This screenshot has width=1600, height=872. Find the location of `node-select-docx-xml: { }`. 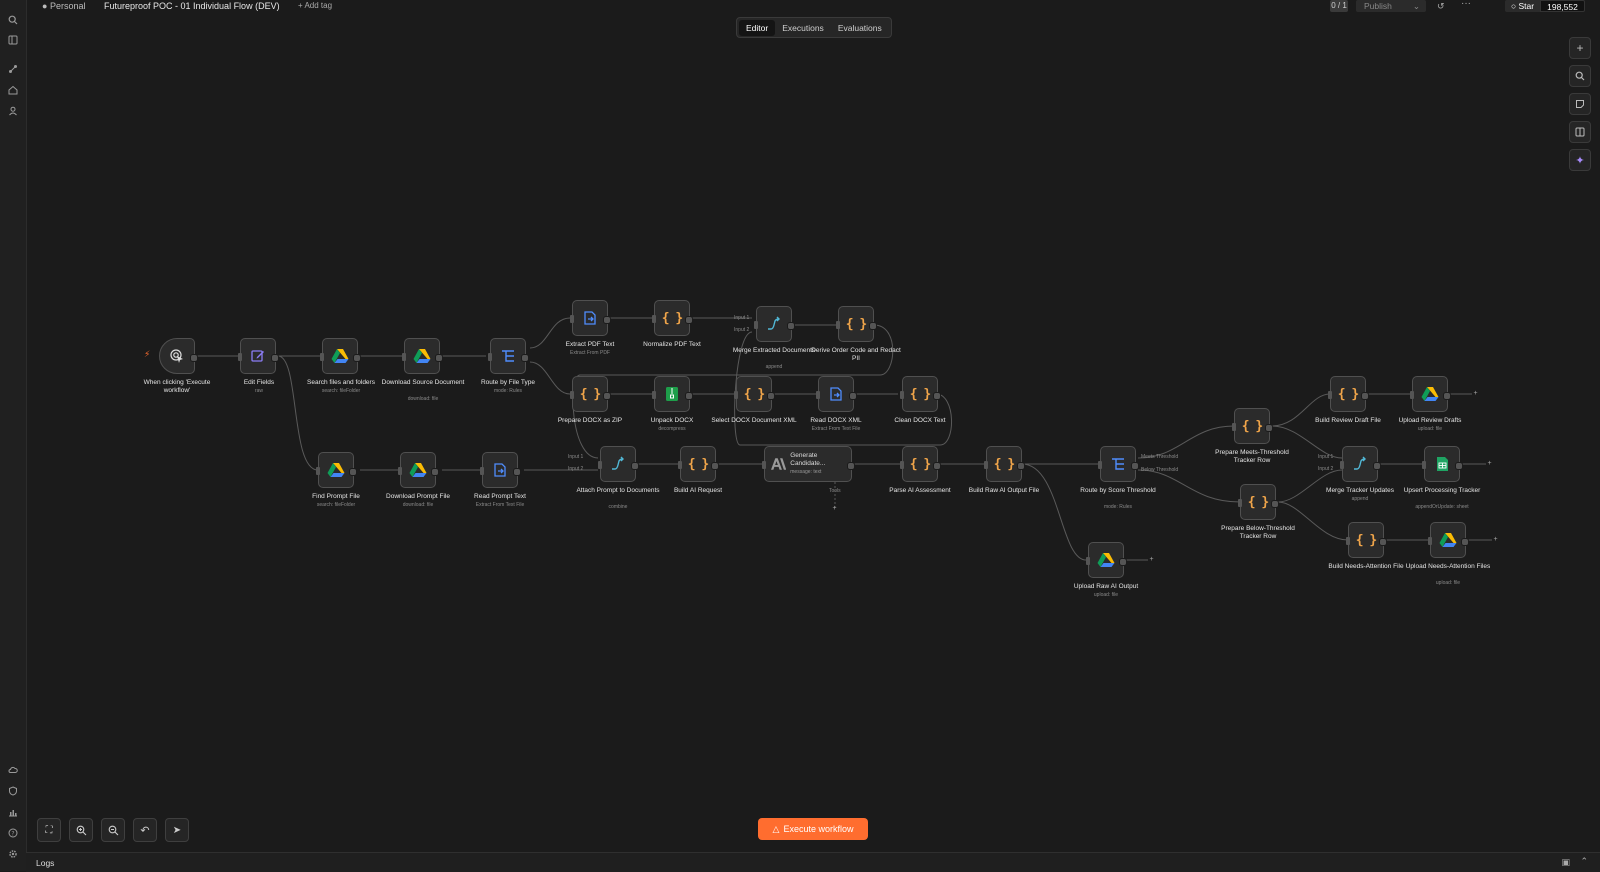

node-select-docx-xml: { } is located at coordinates (754, 394).